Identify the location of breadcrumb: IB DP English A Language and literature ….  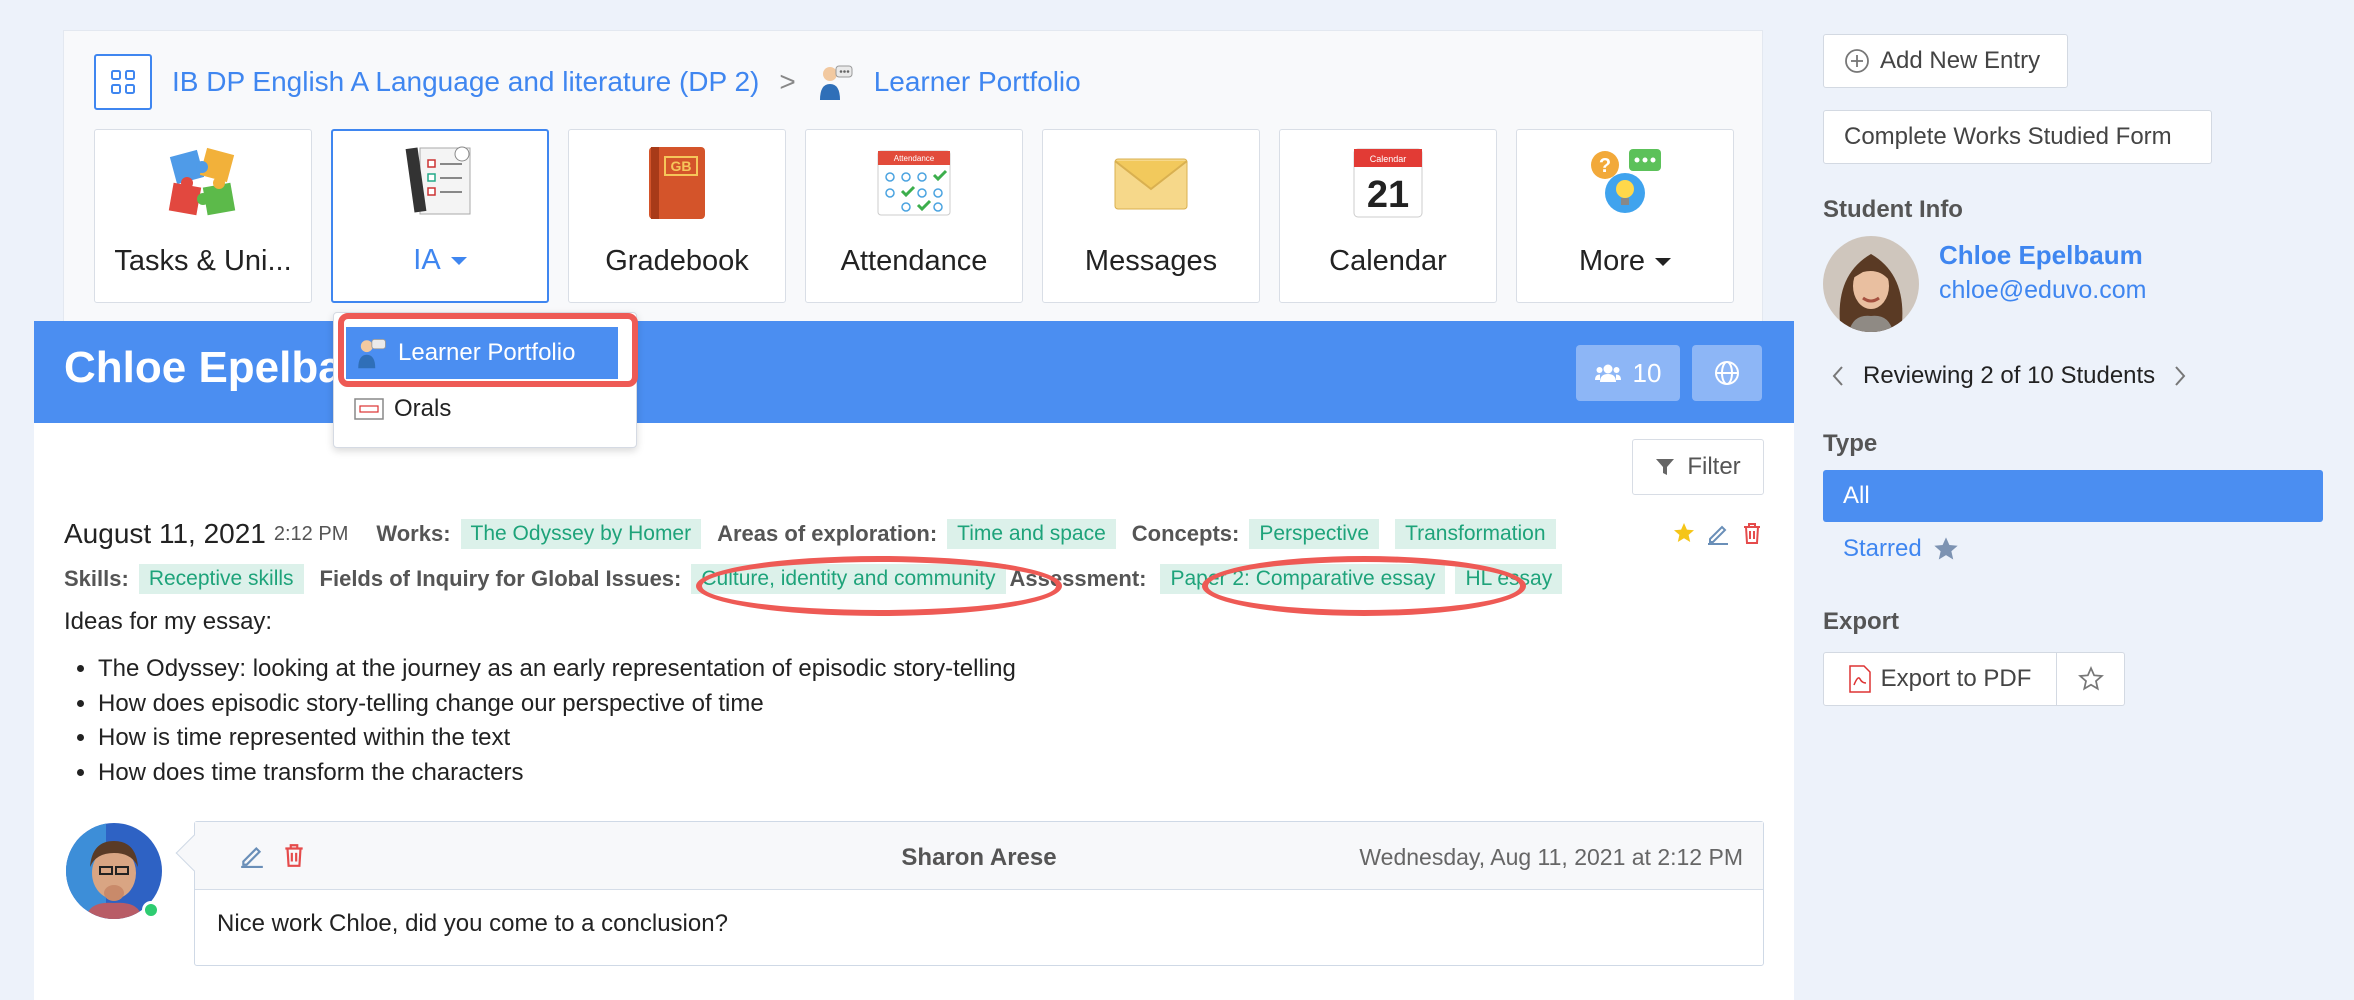
(587, 82).